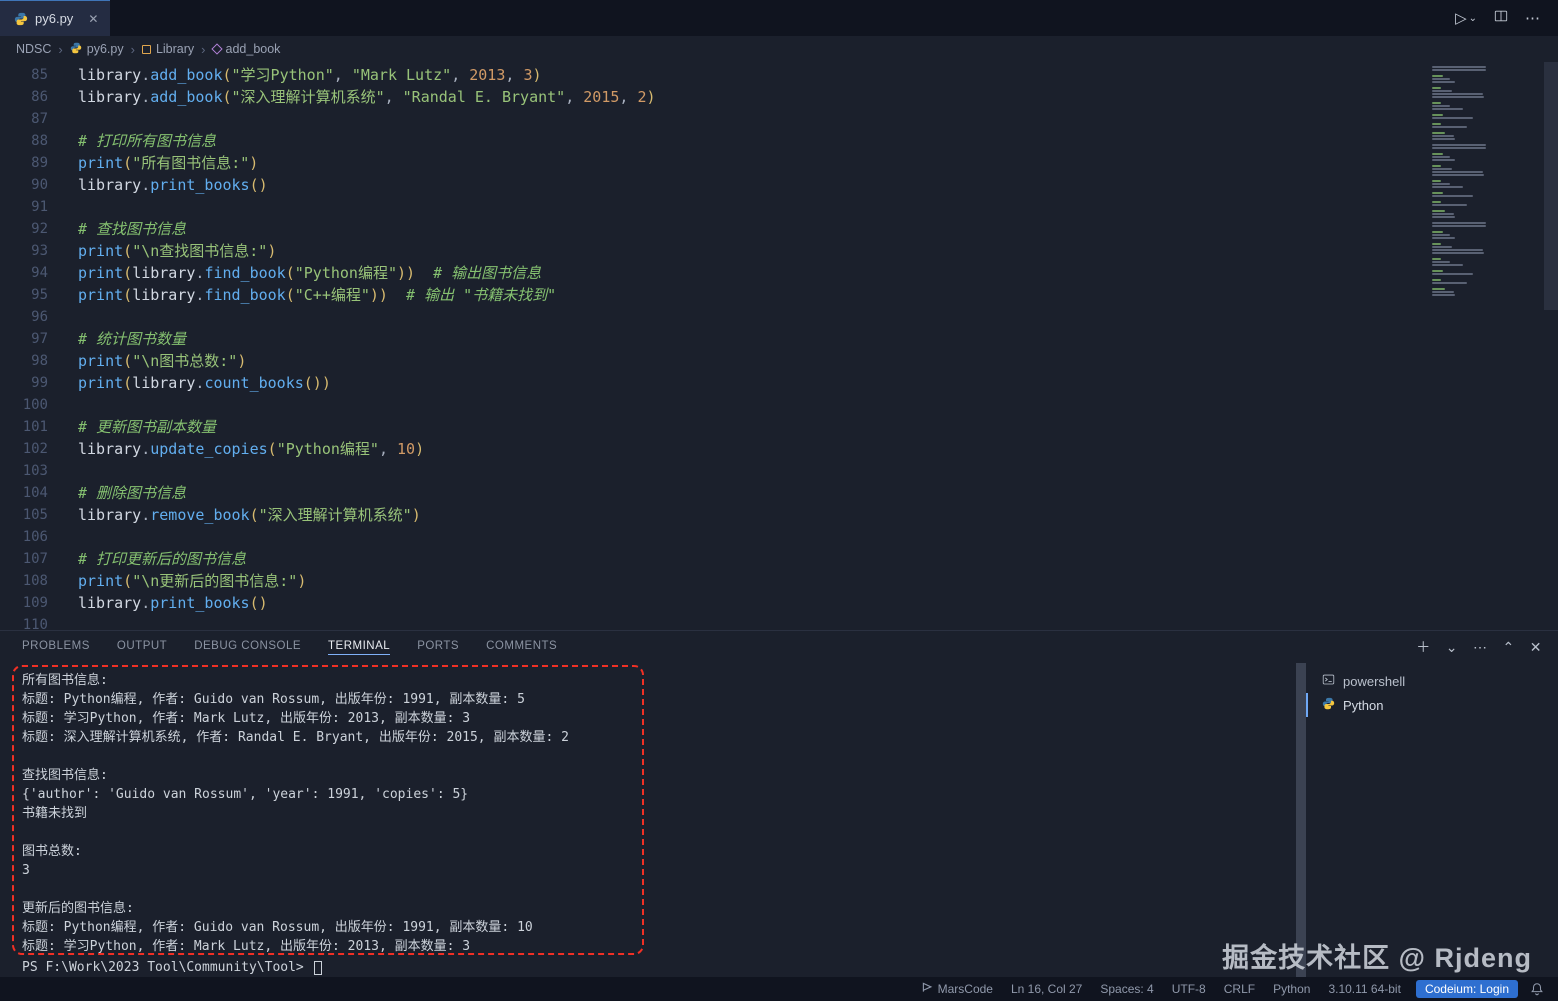 The height and width of the screenshot is (1001, 1558). What do you see at coordinates (177, 251) in the screenshot?
I see `line-content: print("\n查找图书信息:")` at bounding box center [177, 251].